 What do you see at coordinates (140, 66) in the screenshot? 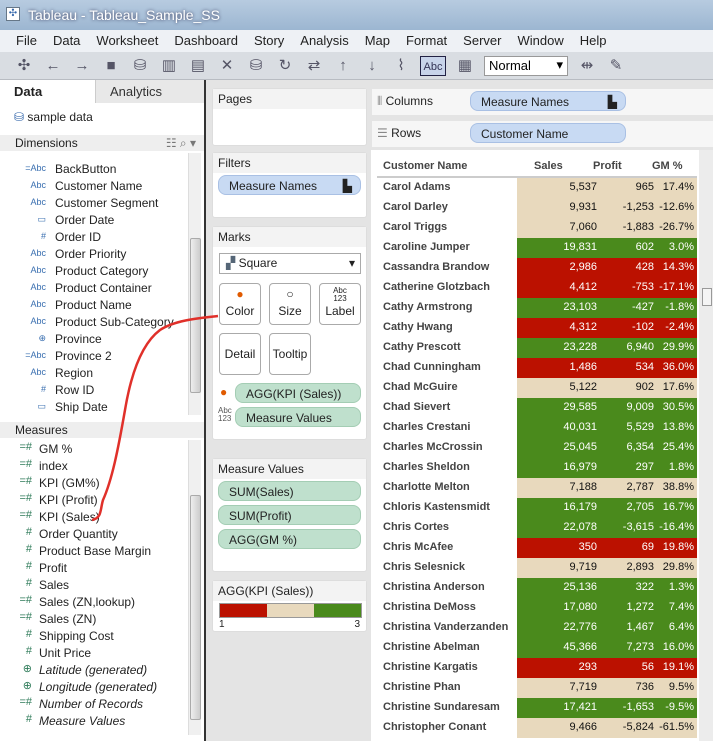
I see `new-datasource-icon: ⛁` at bounding box center [140, 66].